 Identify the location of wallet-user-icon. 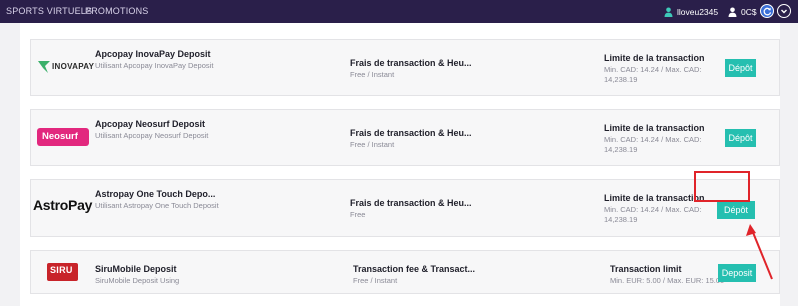
(732, 12).